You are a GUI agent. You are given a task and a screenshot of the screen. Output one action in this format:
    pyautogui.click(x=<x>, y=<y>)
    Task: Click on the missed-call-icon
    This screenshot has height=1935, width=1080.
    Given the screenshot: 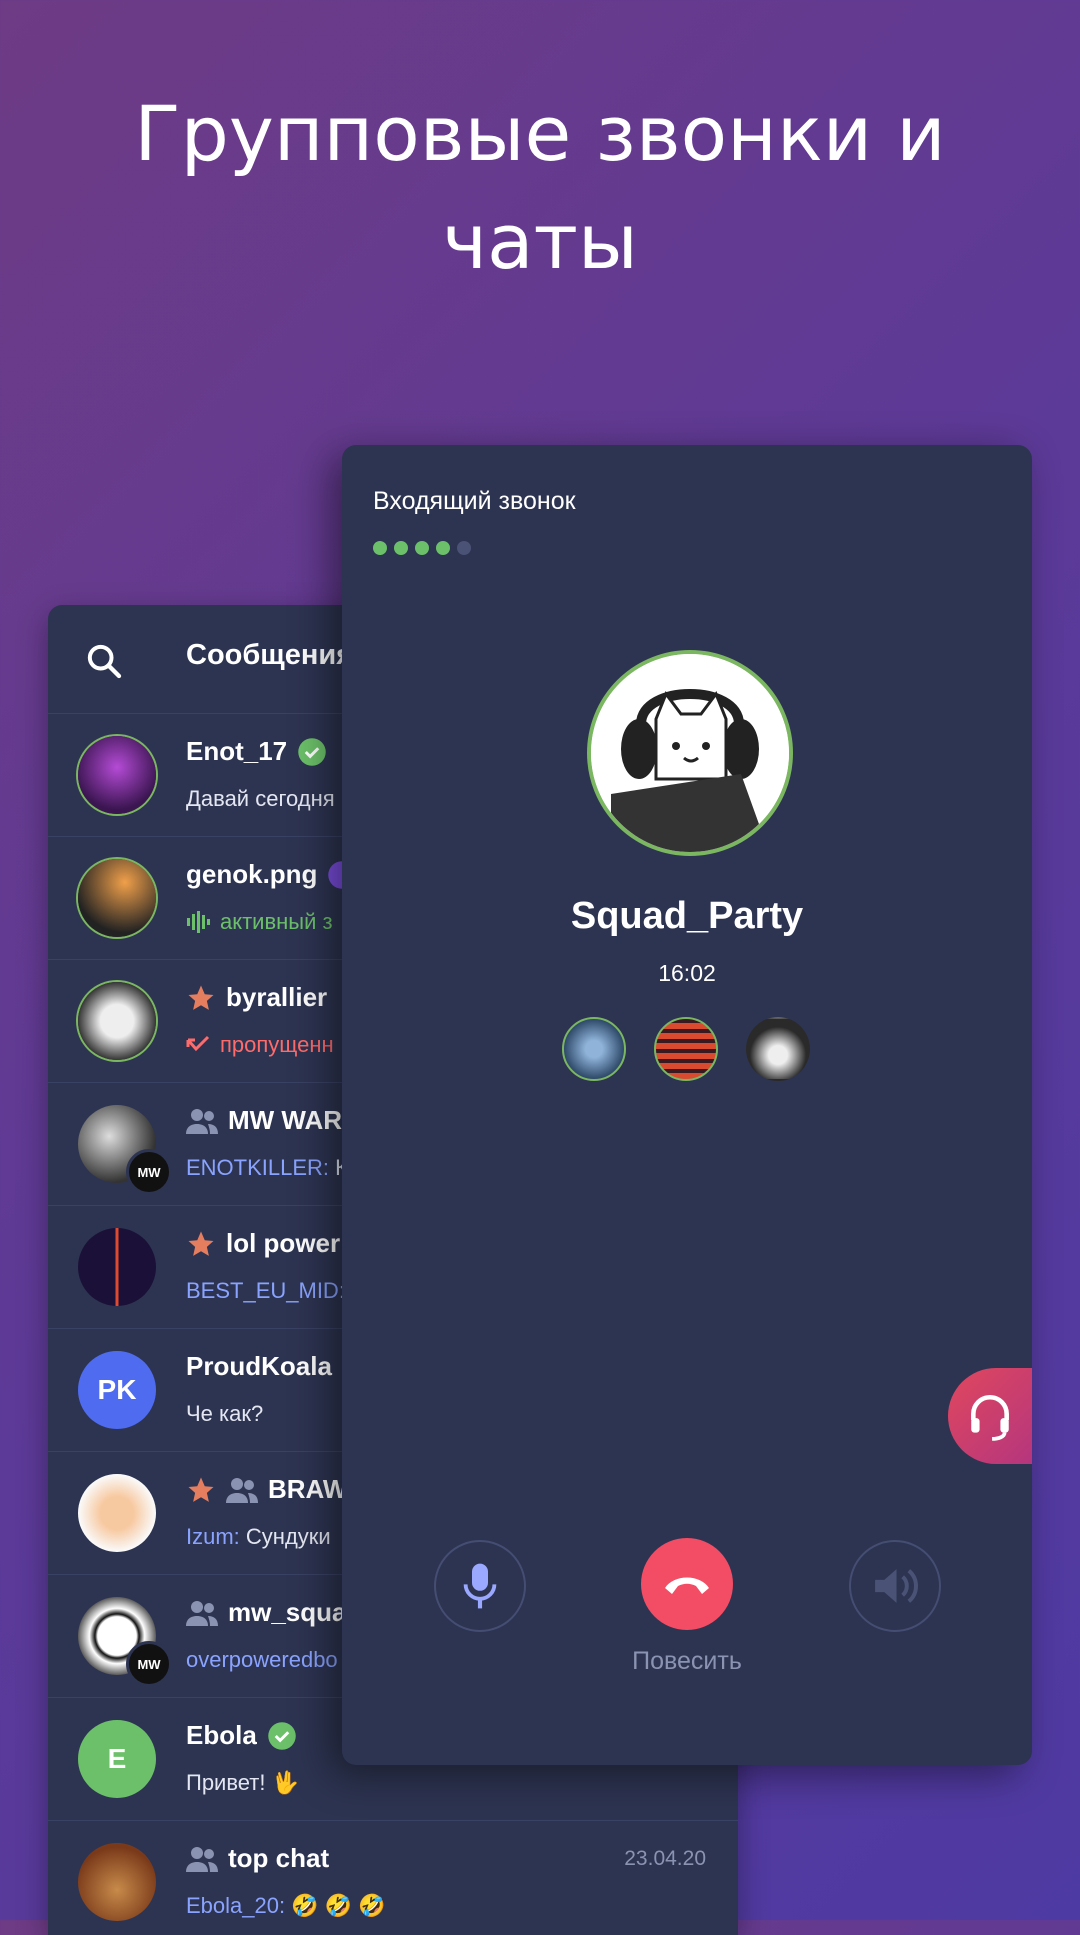 What is the action you would take?
    pyautogui.click(x=198, y=1043)
    